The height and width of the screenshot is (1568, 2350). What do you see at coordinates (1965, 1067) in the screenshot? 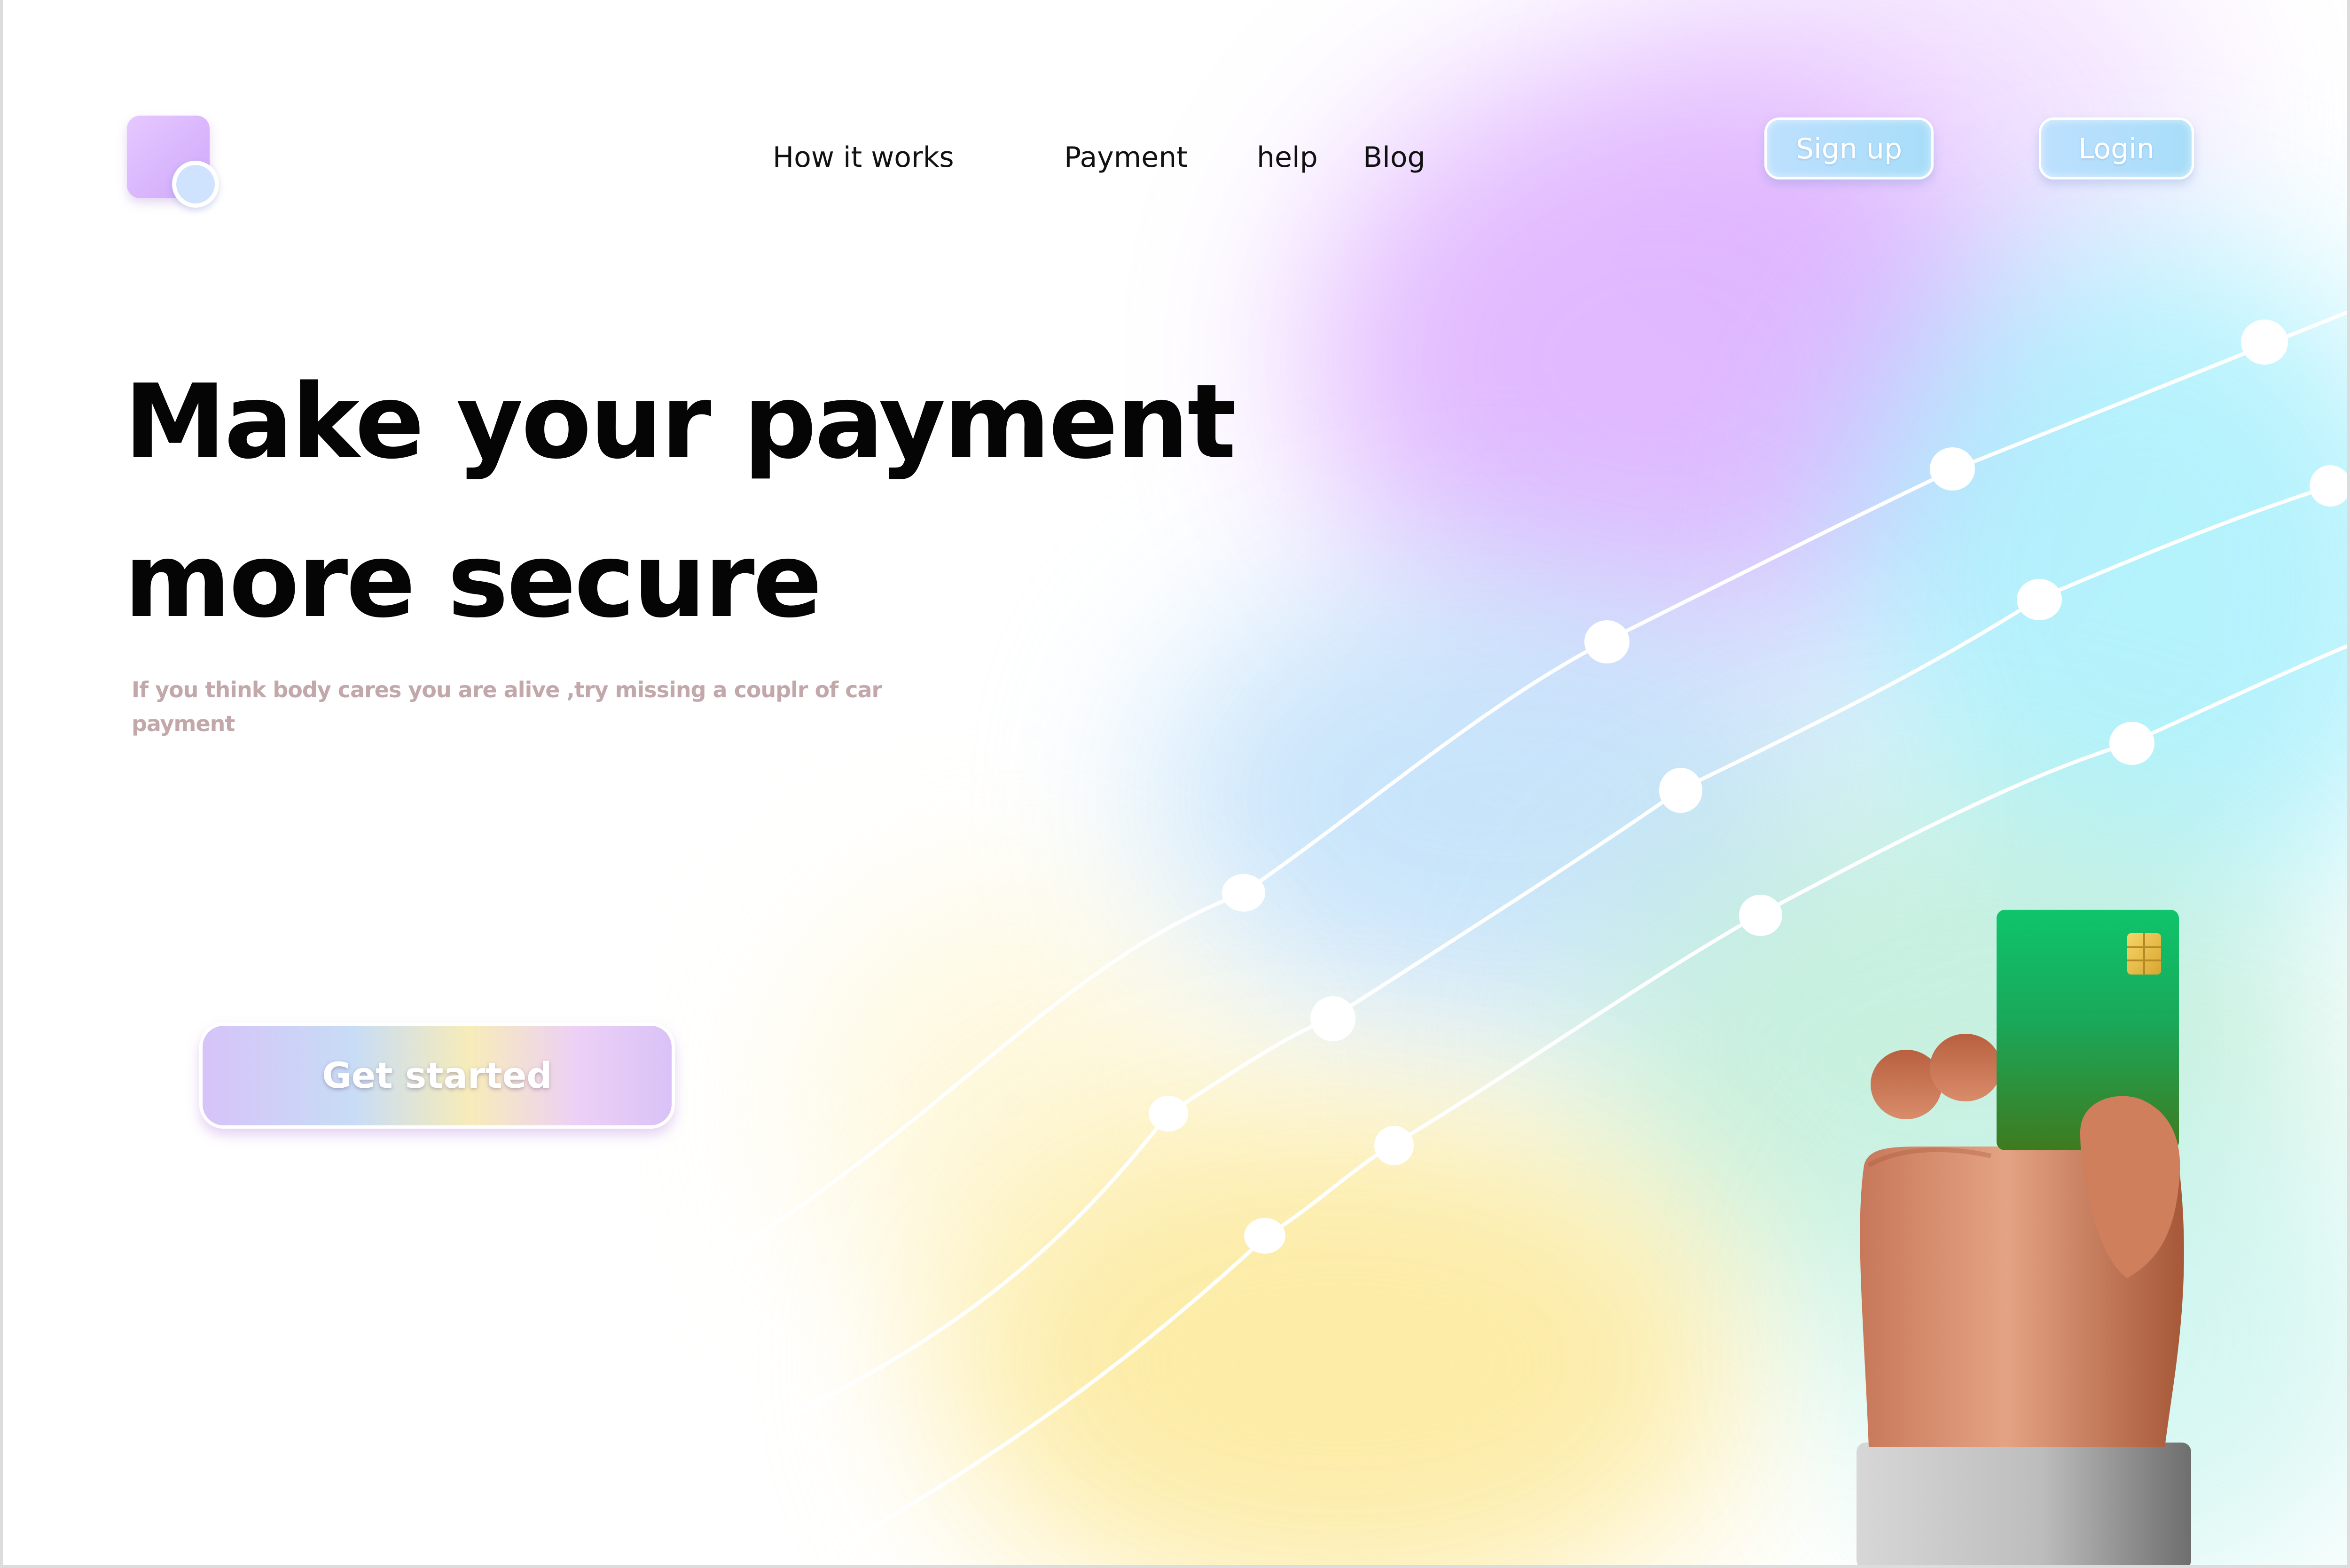
I see `finger-middle` at bounding box center [1965, 1067].